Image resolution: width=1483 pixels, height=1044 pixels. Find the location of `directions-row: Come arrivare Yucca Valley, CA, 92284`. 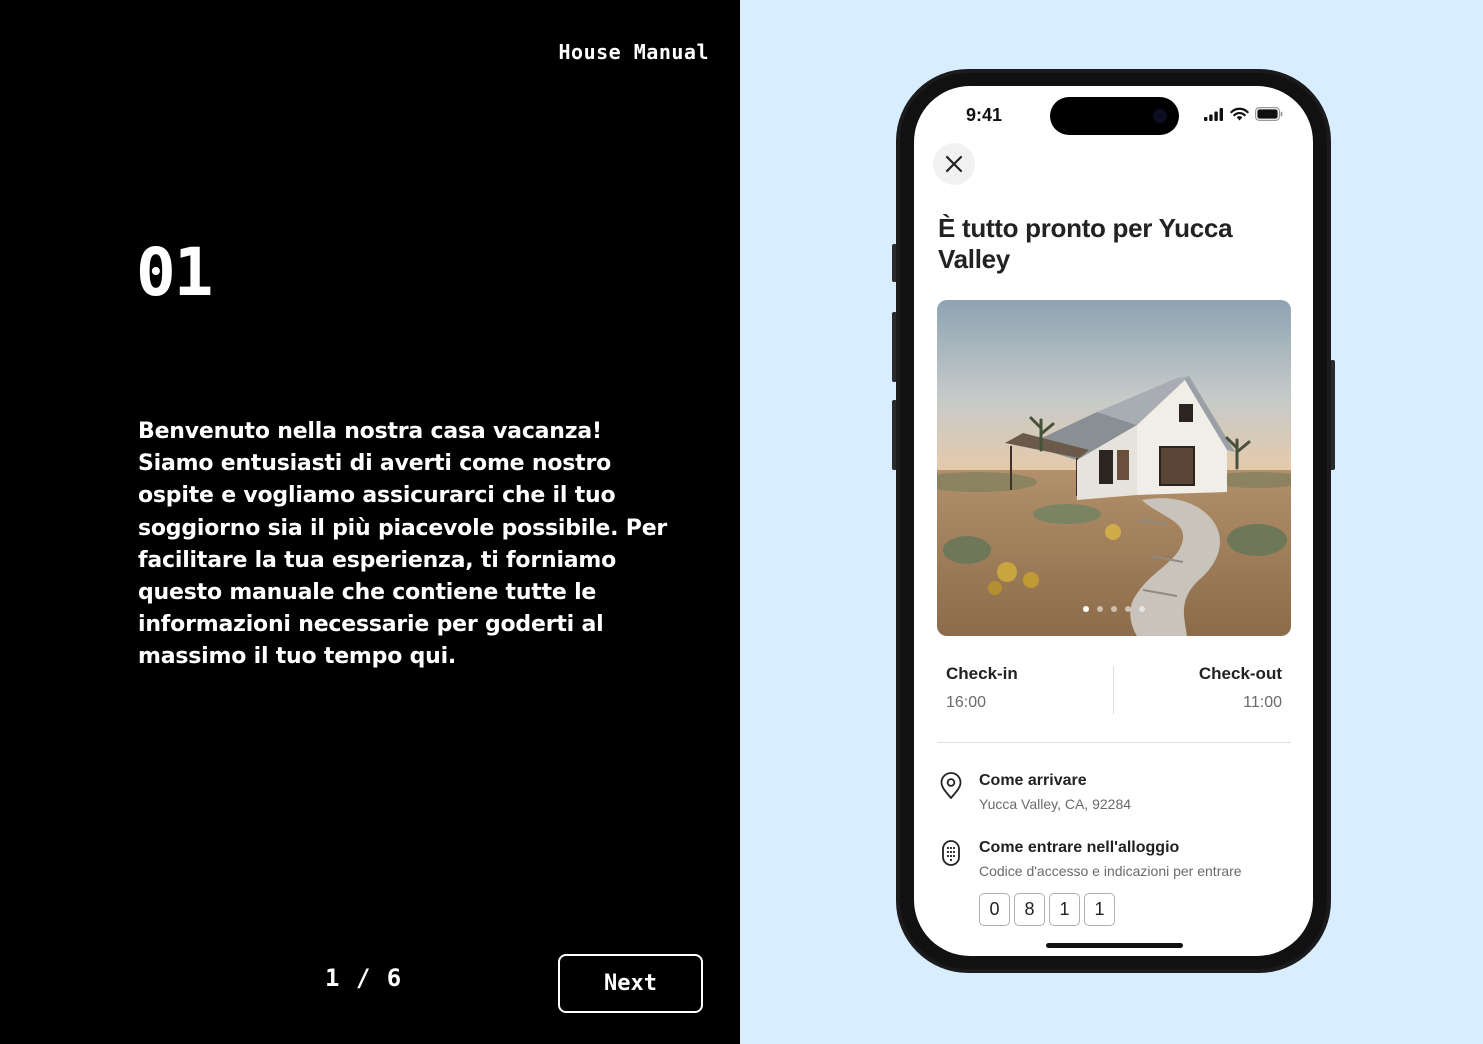

directions-row: Come arrivare Yucca Valley, CA, 92284 is located at coordinates (1118, 795).